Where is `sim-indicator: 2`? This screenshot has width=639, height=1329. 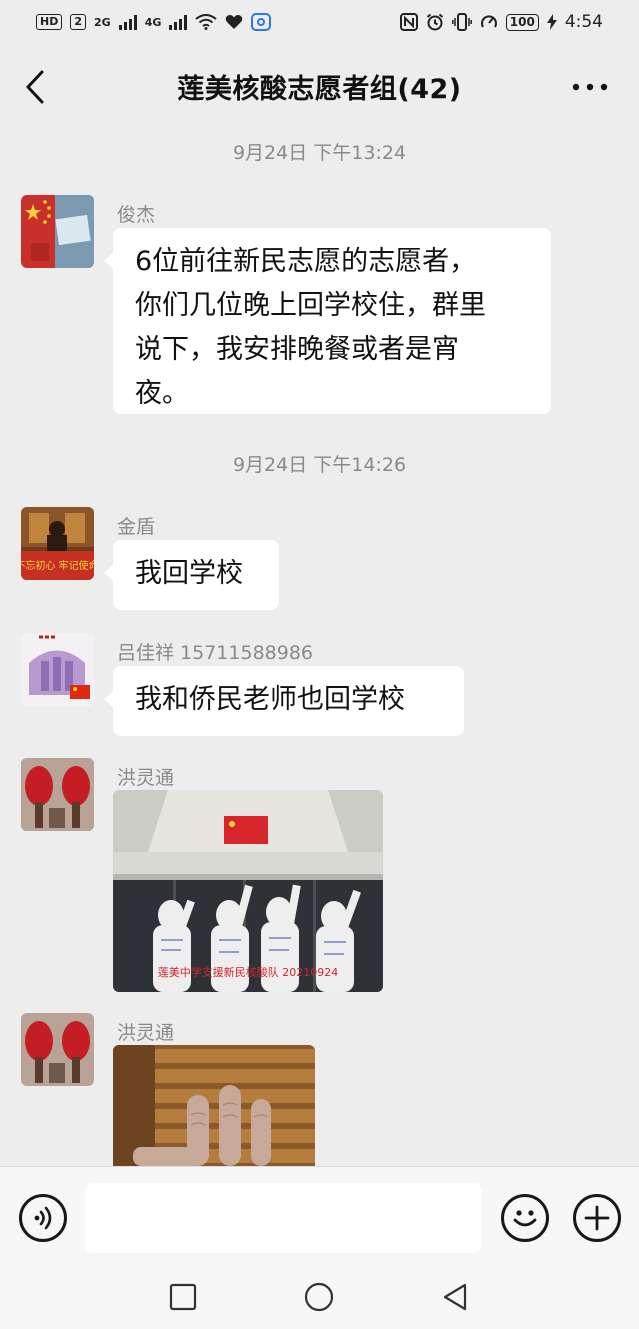
sim-indicator: 2 is located at coordinates (78, 22).